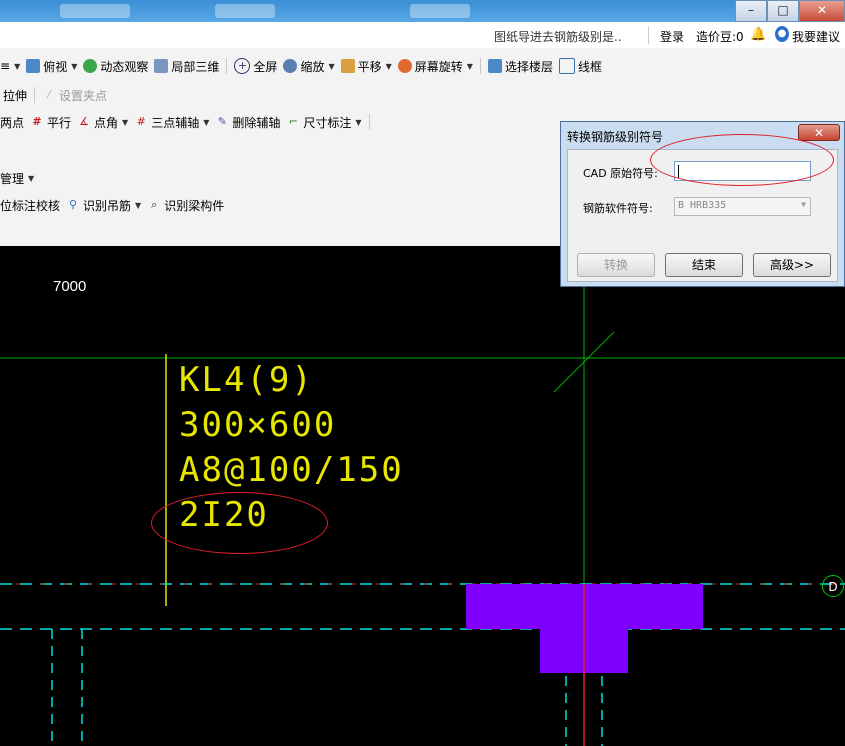  Describe the element at coordinates (31, 205) in the screenshot. I see `check-annotation-button: 位标注校核` at that location.